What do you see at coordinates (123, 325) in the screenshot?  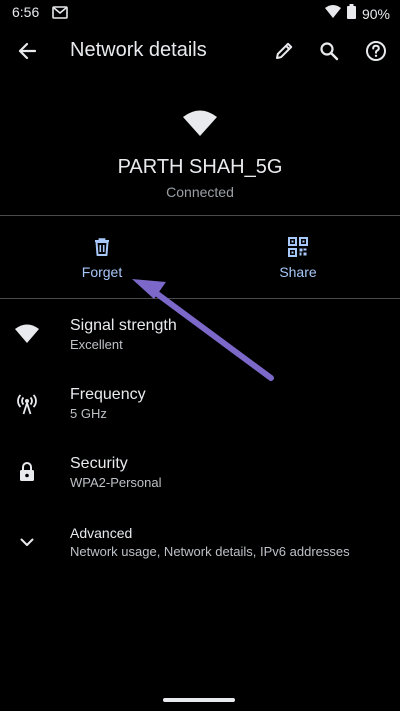 I see `row-title: Signal strength` at bounding box center [123, 325].